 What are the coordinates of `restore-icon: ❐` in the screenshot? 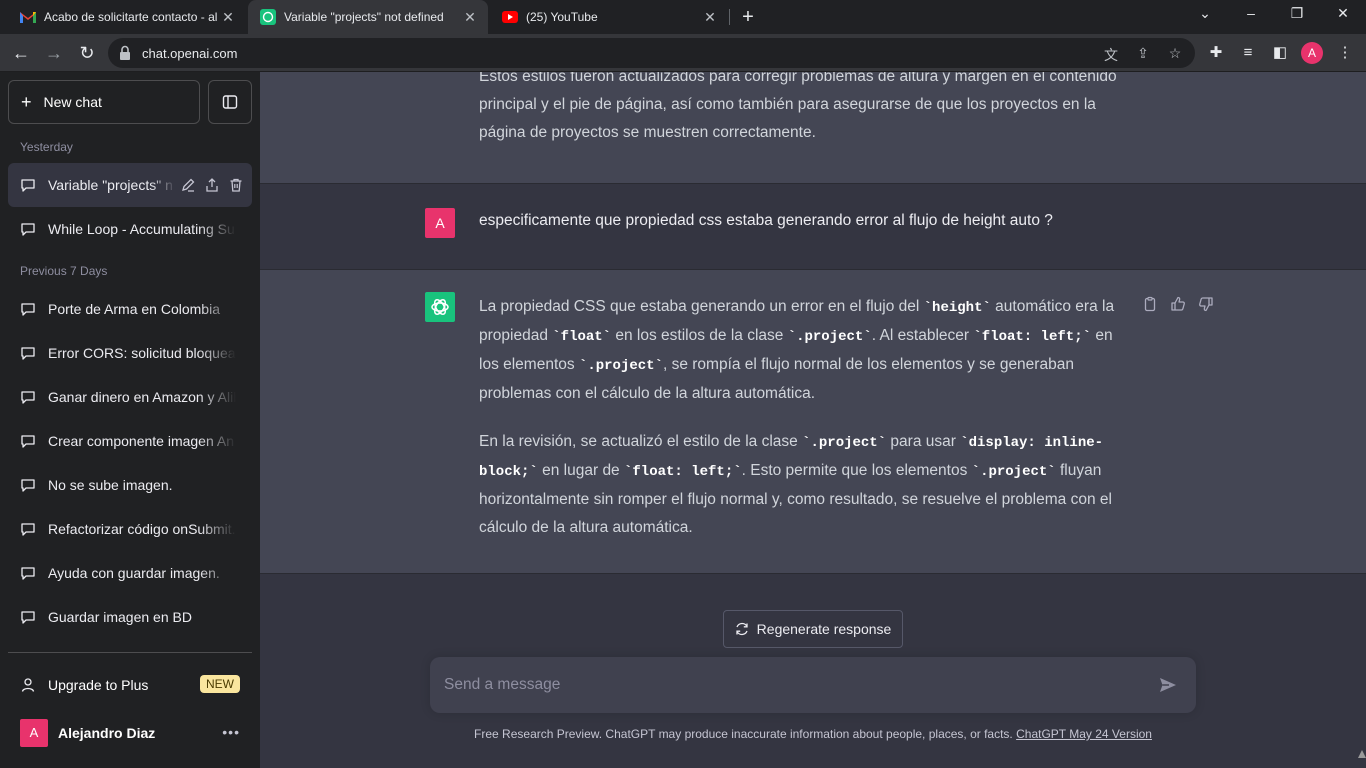 It's located at (1297, 13).